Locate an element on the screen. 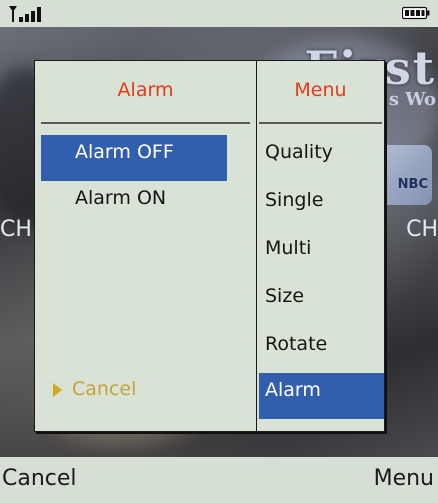 This screenshot has width=438, height=503. viewfinder-logo-text: NBC is located at coordinates (412, 184).